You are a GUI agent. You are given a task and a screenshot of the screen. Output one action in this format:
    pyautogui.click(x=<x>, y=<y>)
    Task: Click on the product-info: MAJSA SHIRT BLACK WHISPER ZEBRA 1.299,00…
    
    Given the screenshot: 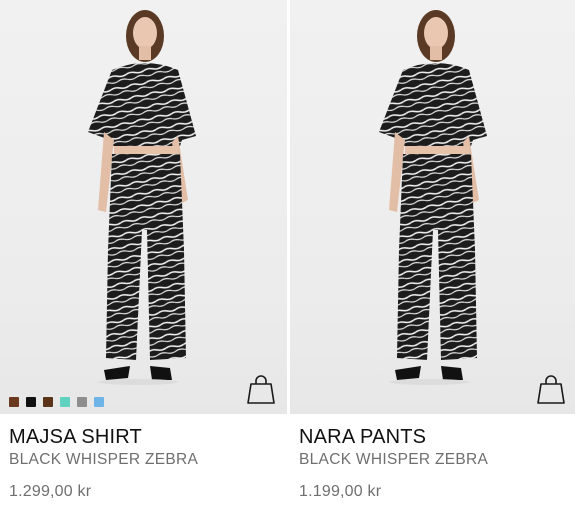 What is the action you would take?
    pyautogui.click(x=144, y=463)
    